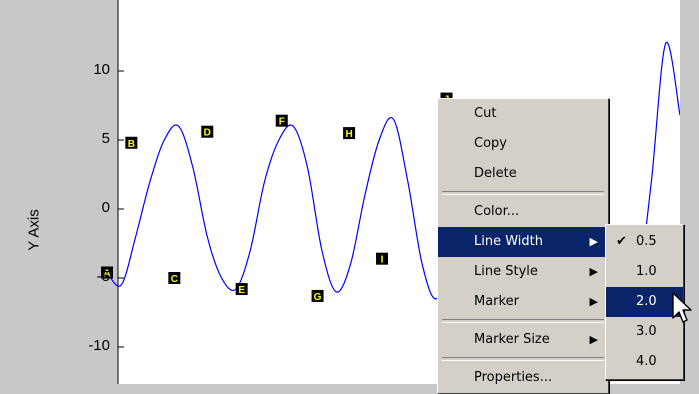 The width and height of the screenshot is (699, 394). I want to click on marker-letter: F, so click(282, 122).